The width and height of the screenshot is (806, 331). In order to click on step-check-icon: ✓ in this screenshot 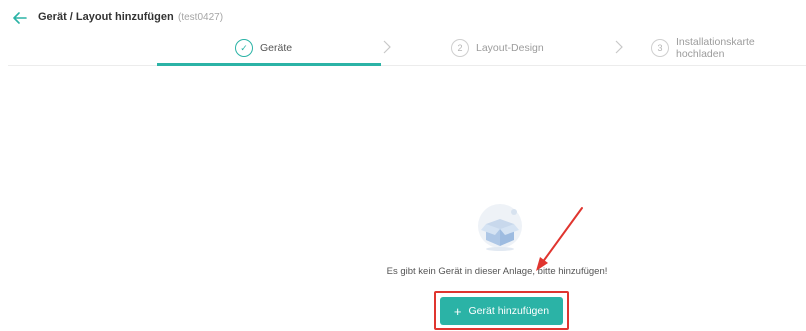, I will do `click(244, 48)`.